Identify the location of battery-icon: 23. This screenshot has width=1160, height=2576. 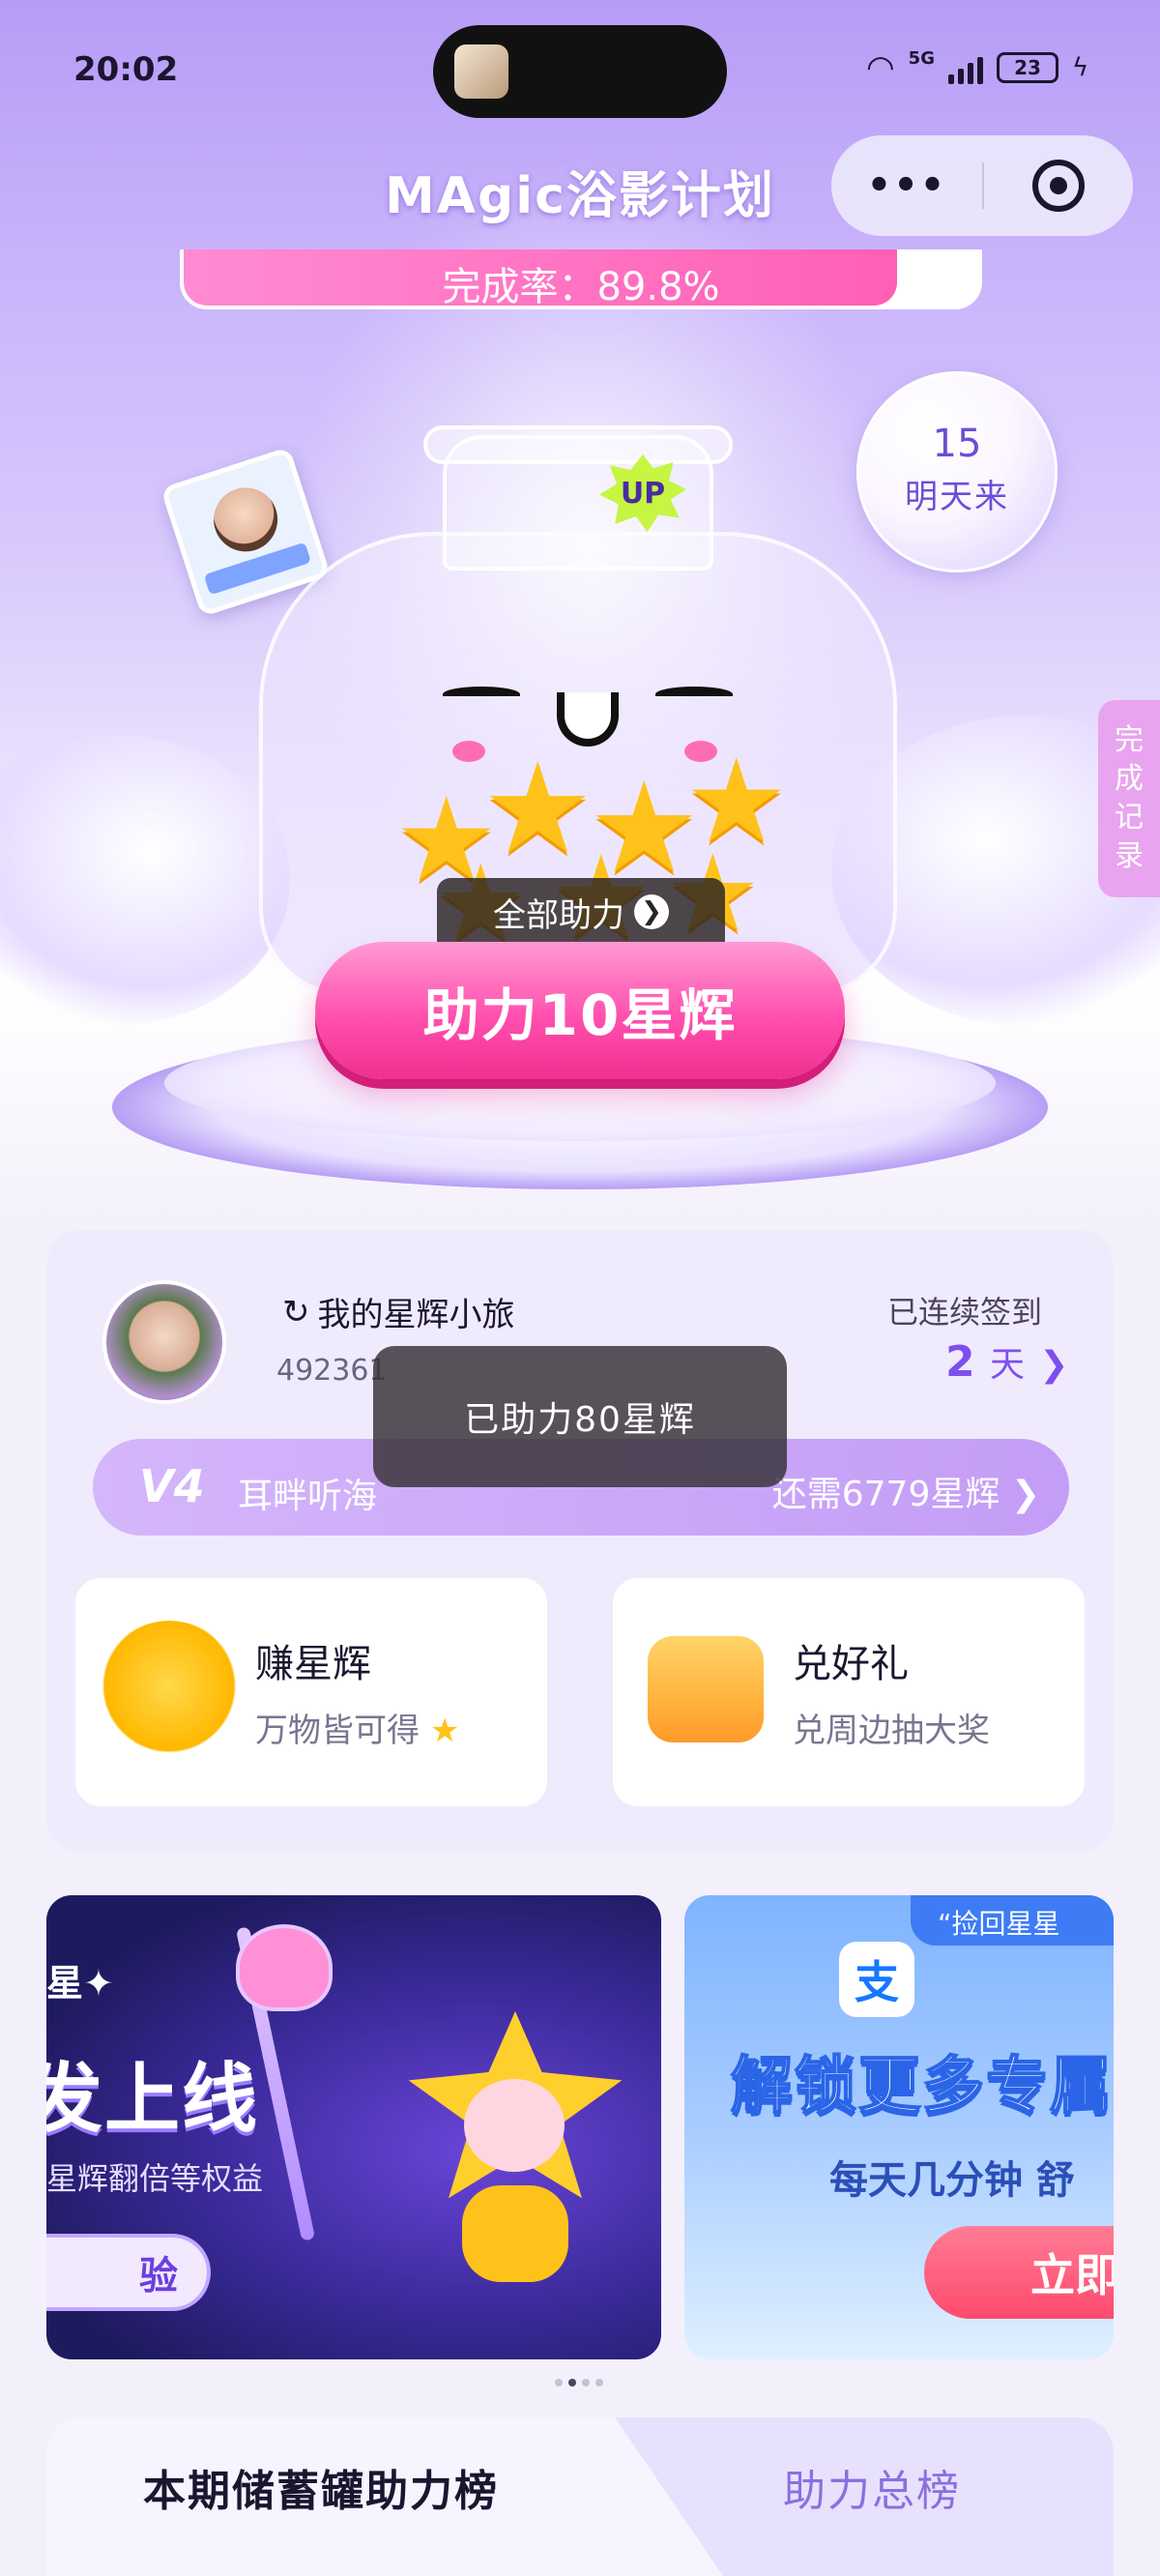
(1027, 67).